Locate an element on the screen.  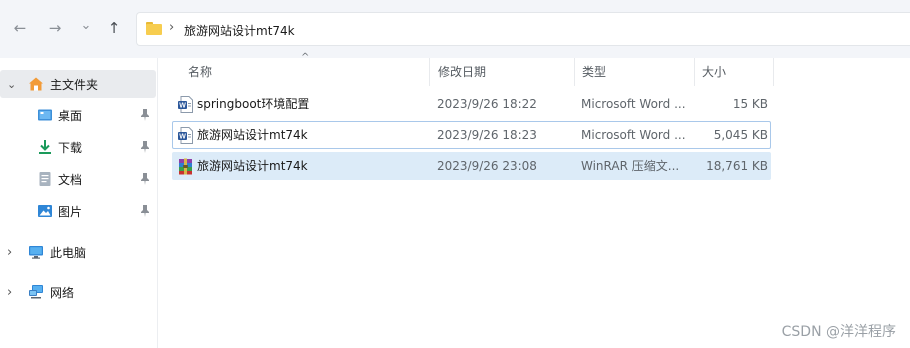
sidebar-item-documents: 文档 is located at coordinates (78, 179).